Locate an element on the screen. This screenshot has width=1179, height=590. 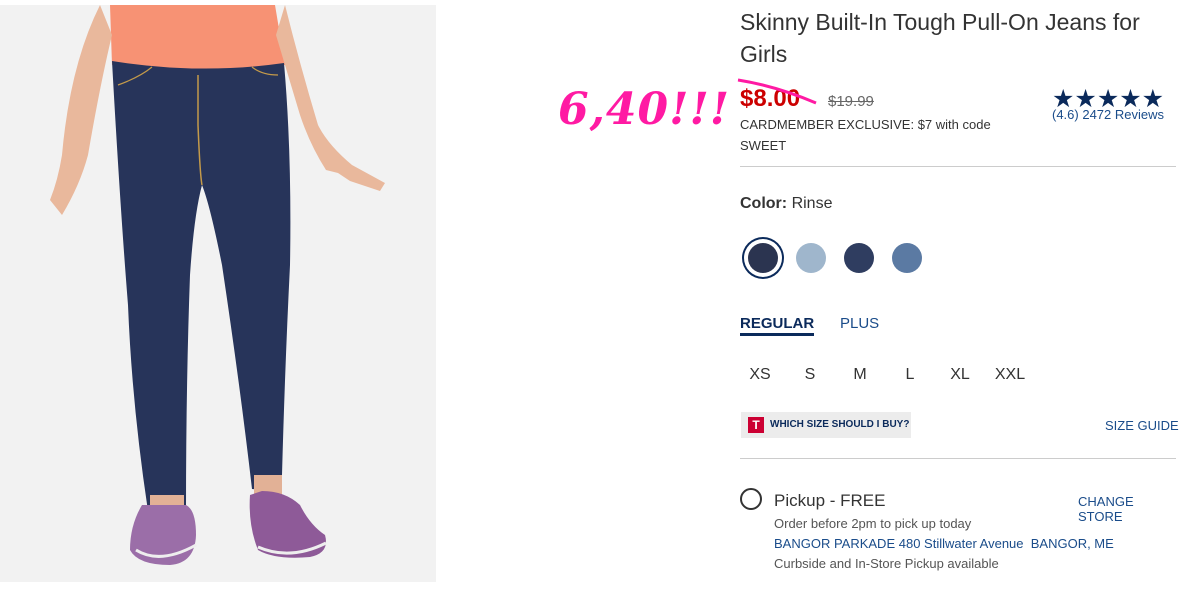
size-option: XS is located at coordinates (760, 375).